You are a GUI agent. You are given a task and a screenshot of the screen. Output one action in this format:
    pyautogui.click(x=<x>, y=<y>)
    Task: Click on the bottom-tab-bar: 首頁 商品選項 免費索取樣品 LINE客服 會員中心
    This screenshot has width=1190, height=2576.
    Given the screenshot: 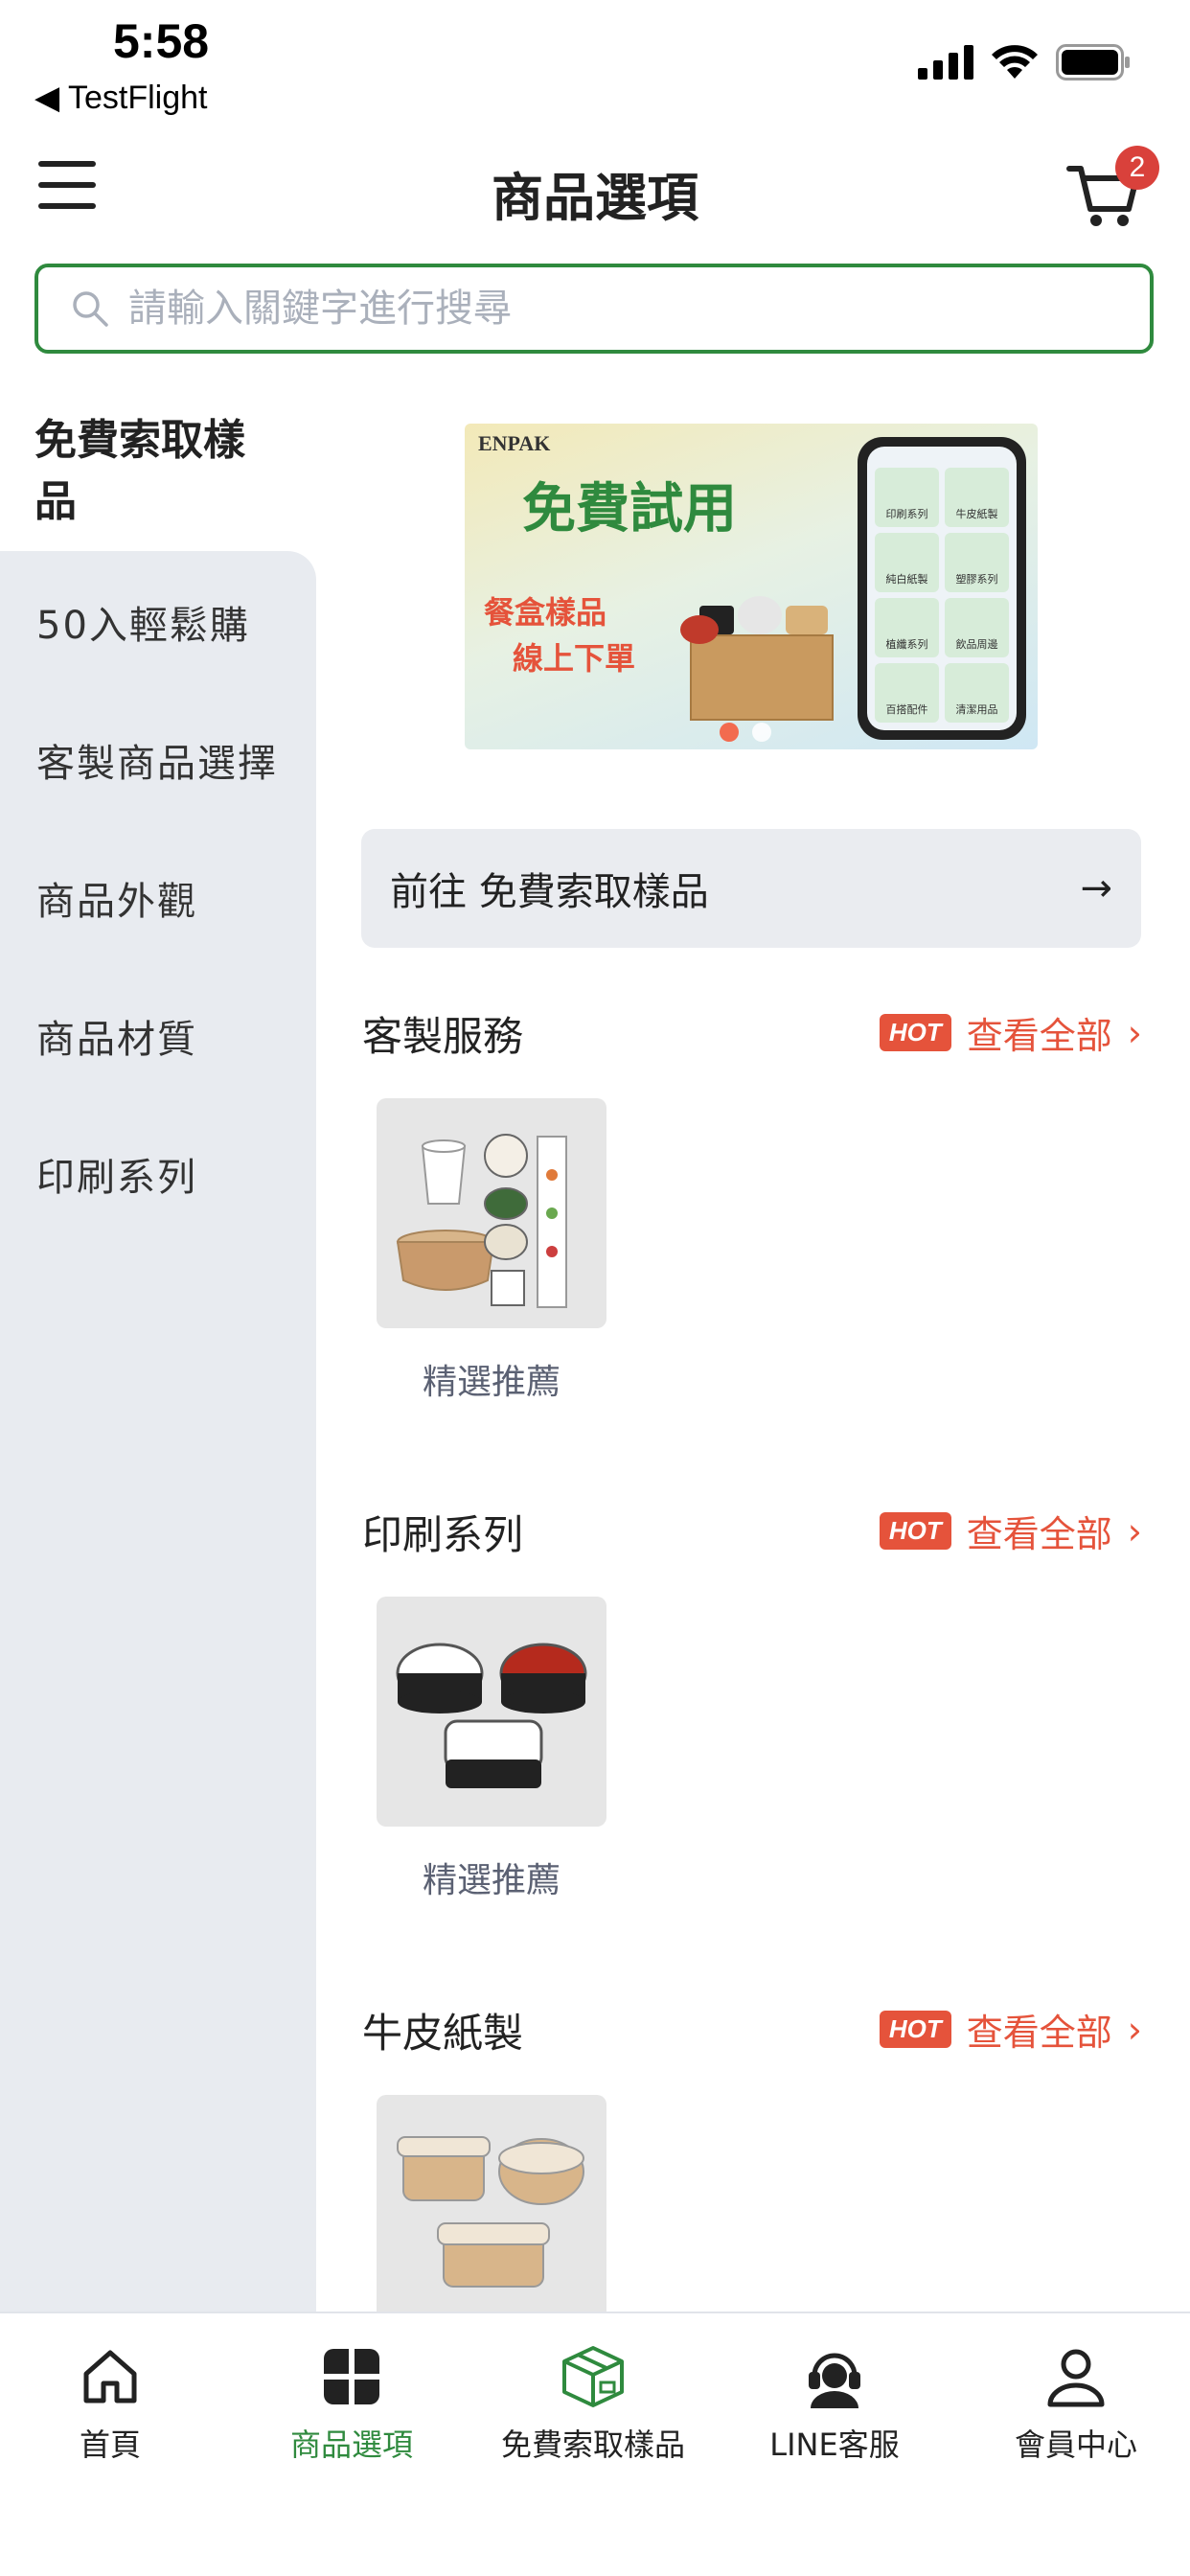 What is the action you would take?
    pyautogui.click(x=595, y=2444)
    